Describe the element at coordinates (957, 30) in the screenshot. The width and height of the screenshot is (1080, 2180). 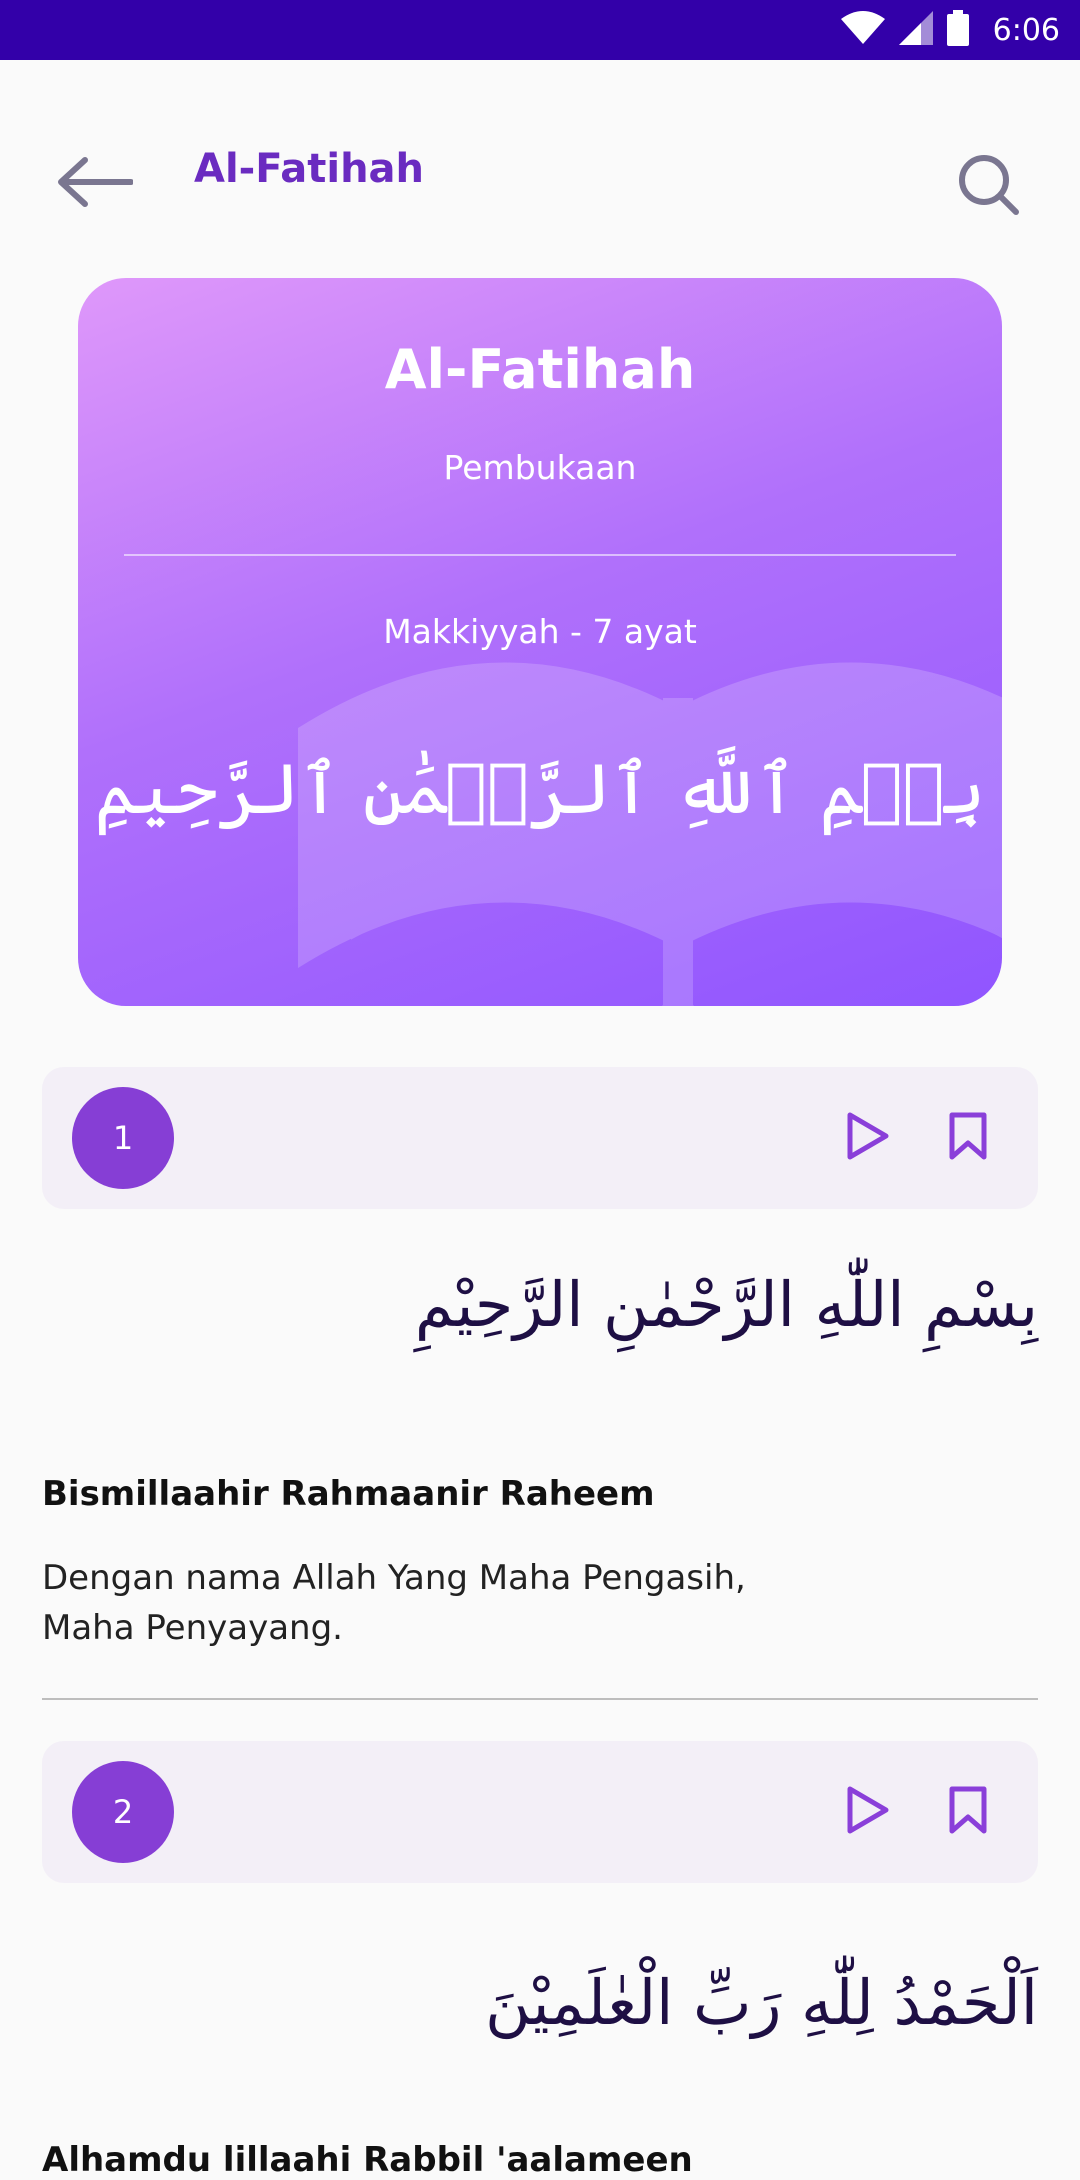
I see `battery-icon` at that location.